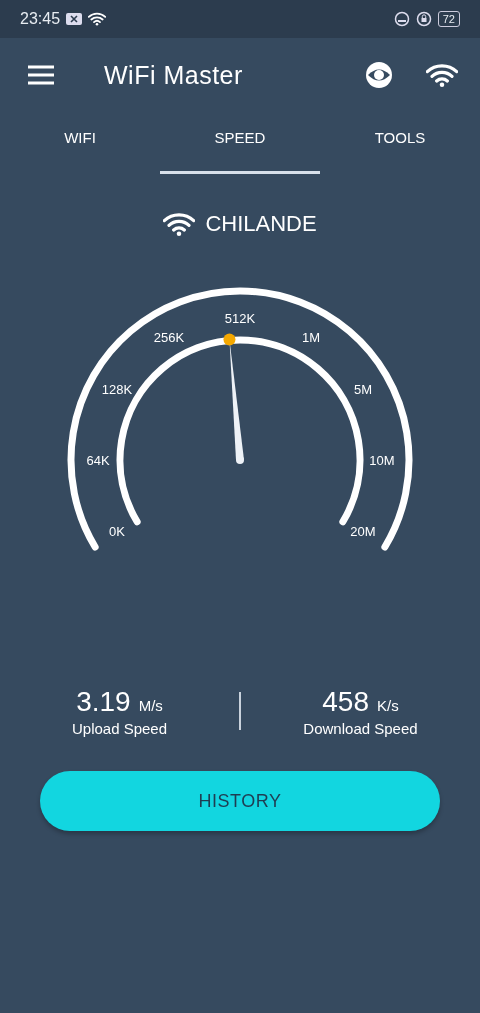 This screenshot has width=480, height=1013. I want to click on speed-value: 458, so click(345, 701).